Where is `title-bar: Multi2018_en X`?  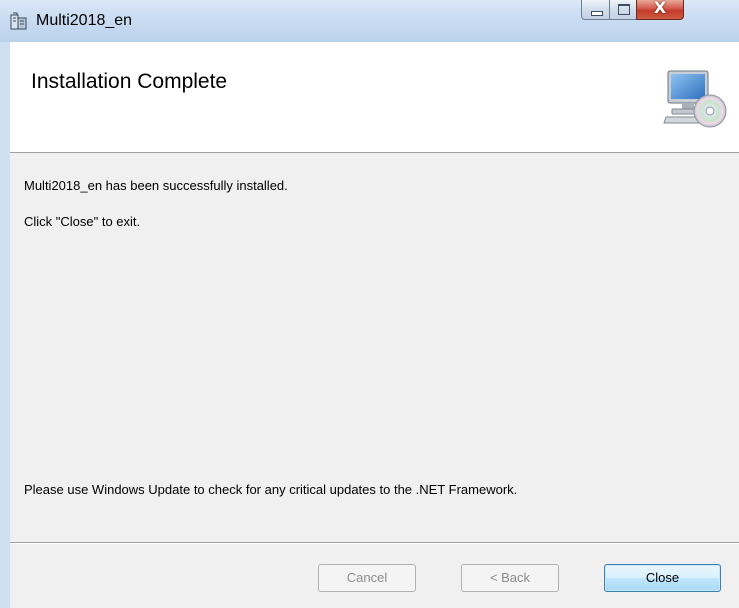 title-bar: Multi2018_en X is located at coordinates (369, 21).